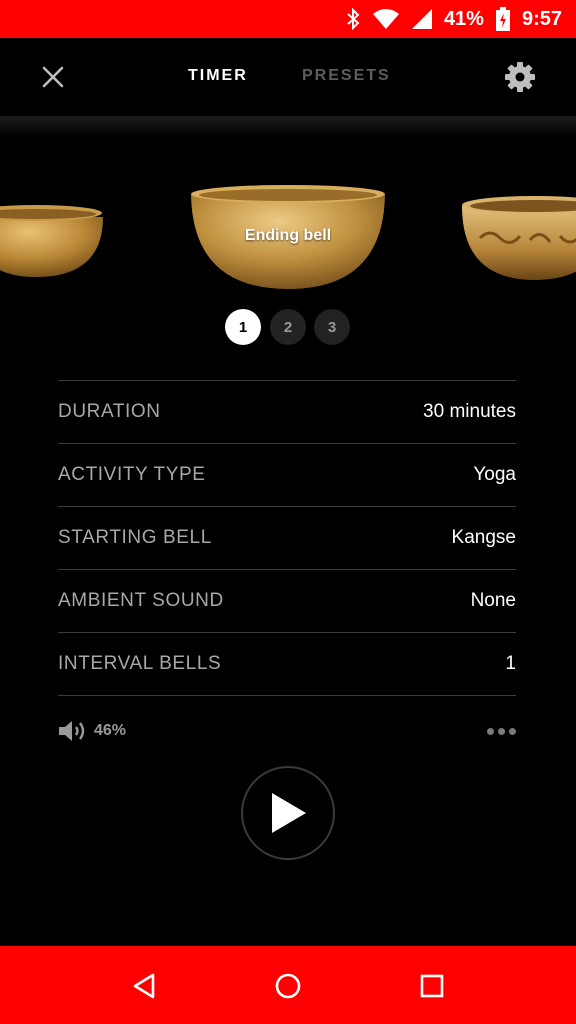  What do you see at coordinates (132, 474) in the screenshot?
I see `activity-type-label: ACTIVITY TYPE` at bounding box center [132, 474].